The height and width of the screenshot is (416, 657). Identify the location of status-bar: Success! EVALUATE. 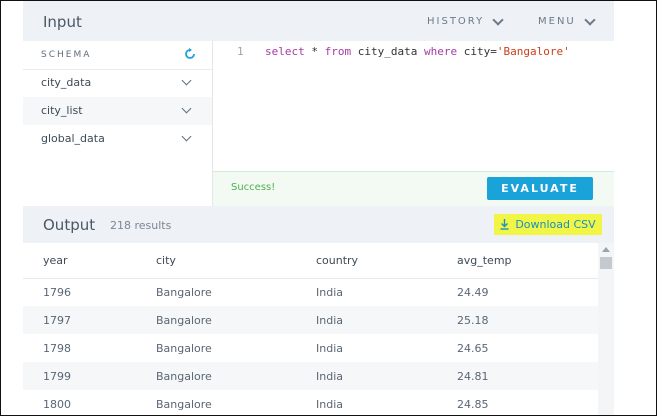
(413, 189).